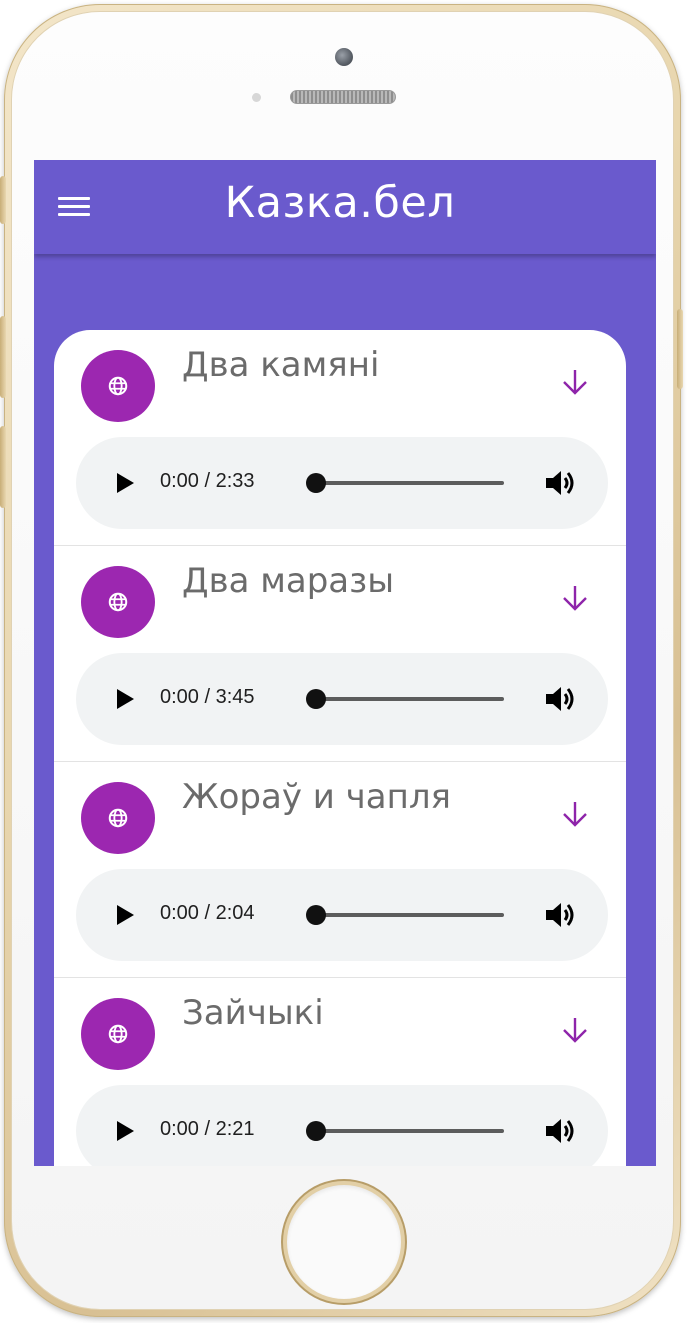 The height and width of the screenshot is (1323, 687). Describe the element at coordinates (207, 913) in the screenshot. I see `time-display: 0:00 / 2:04` at that location.